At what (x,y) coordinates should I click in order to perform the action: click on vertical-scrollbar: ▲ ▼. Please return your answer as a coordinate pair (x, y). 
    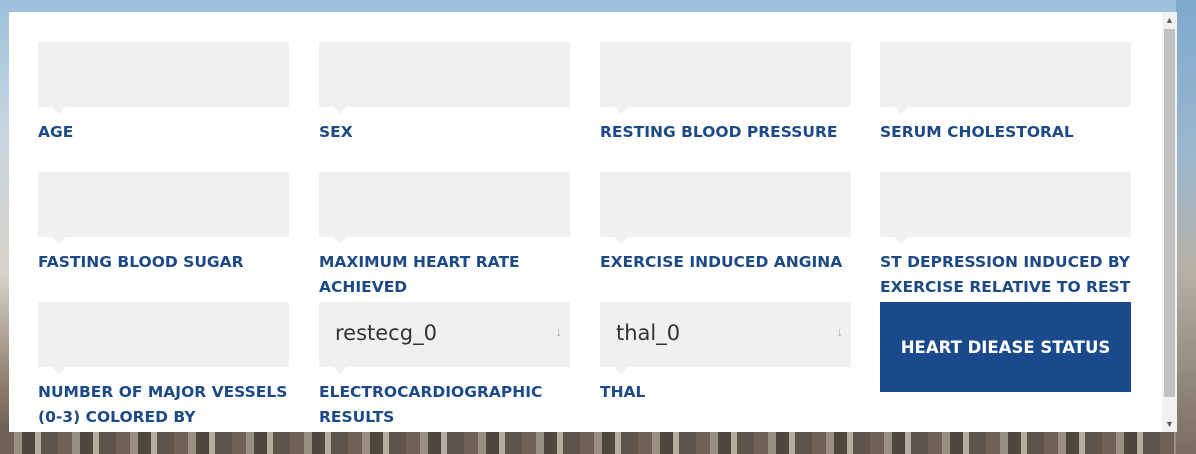
    Looking at the image, I should click on (1169, 222).